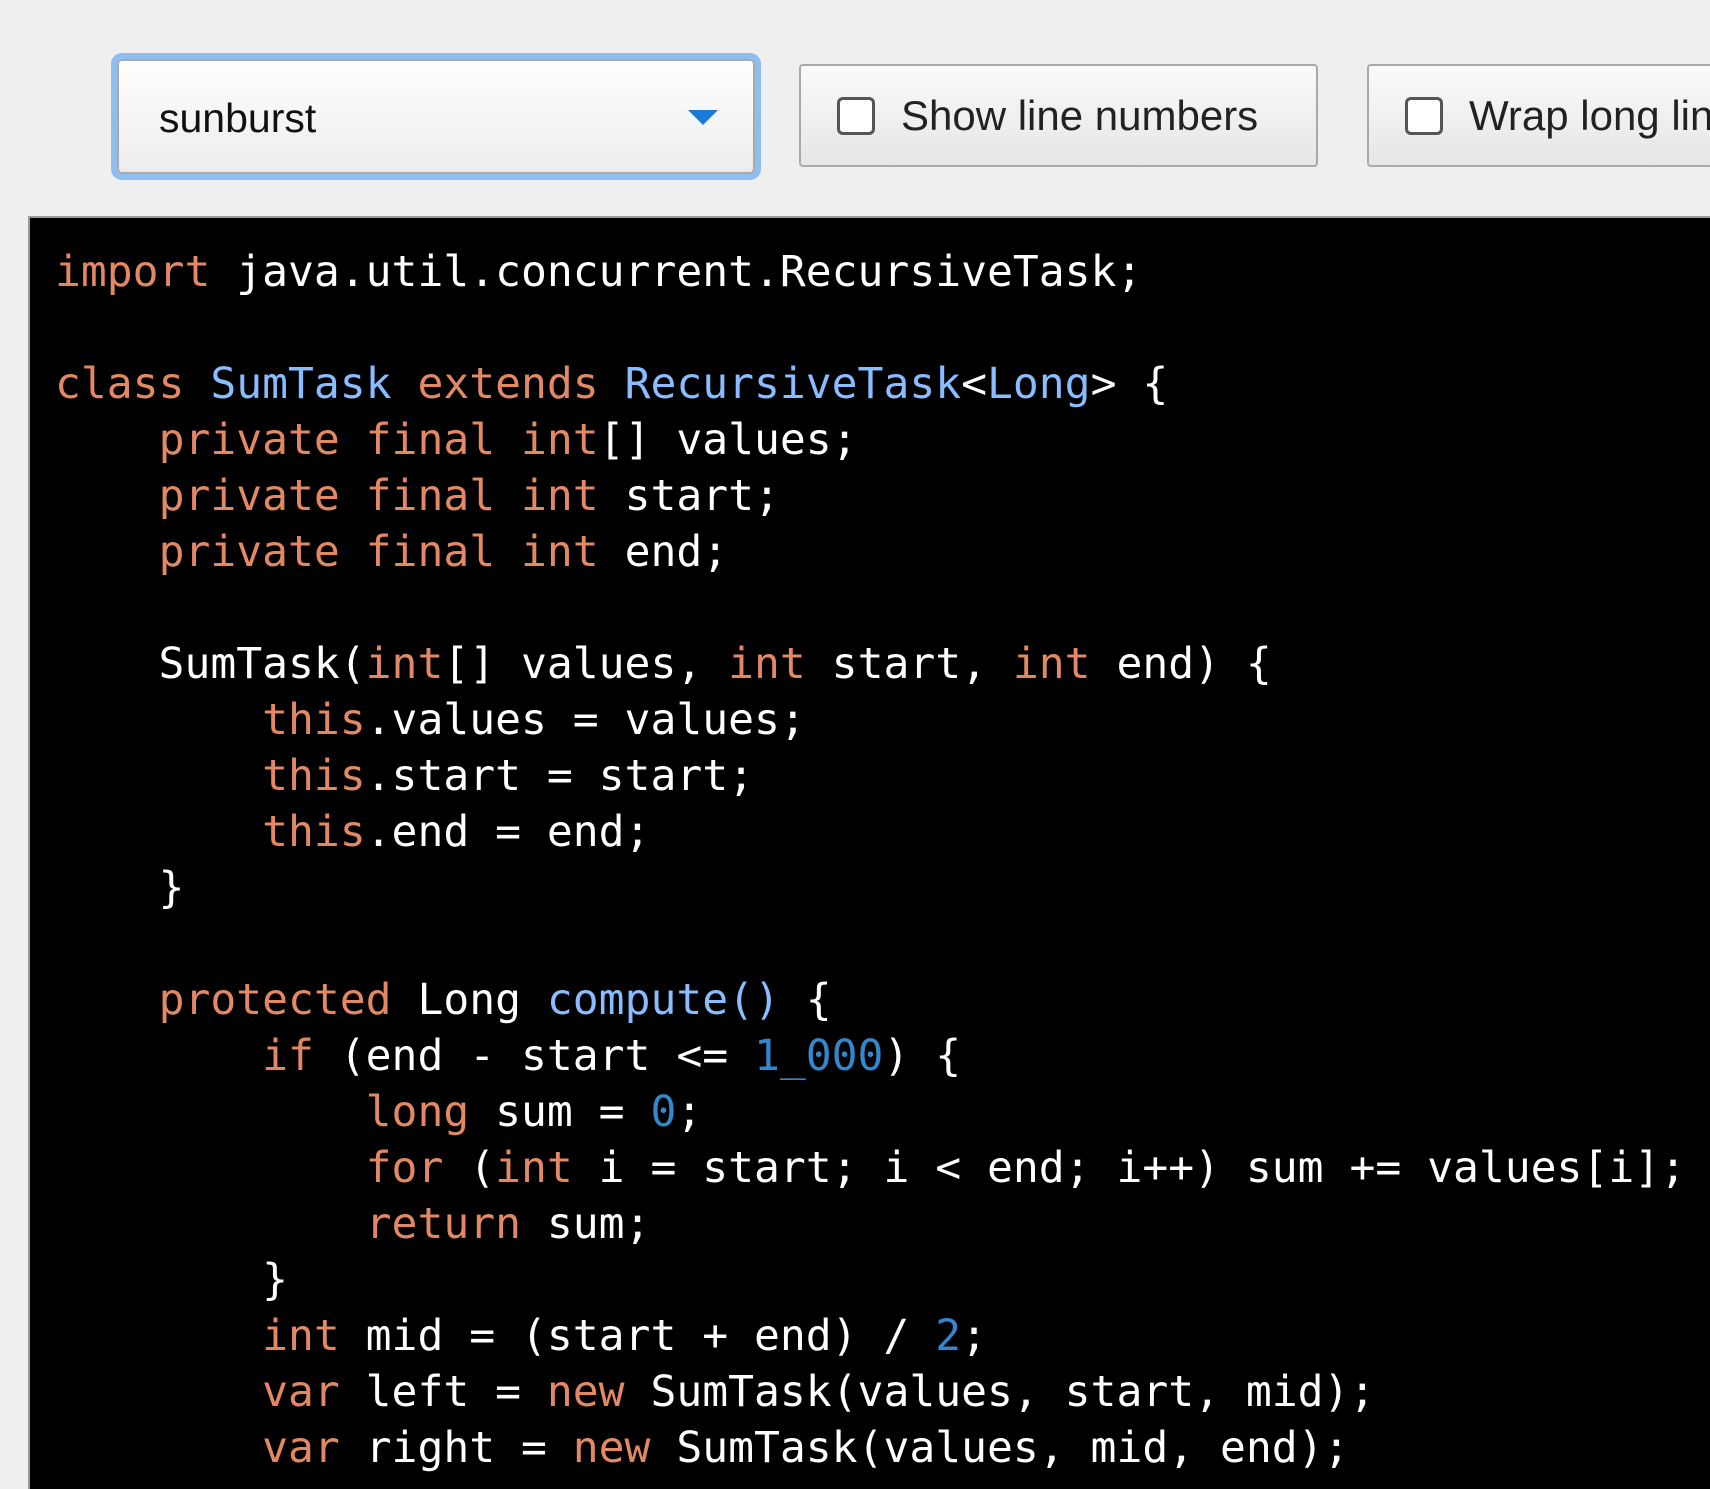 Image resolution: width=1710 pixels, height=1489 pixels. What do you see at coordinates (870, 832) in the screenshot?
I see `code-line: this.end = end;` at bounding box center [870, 832].